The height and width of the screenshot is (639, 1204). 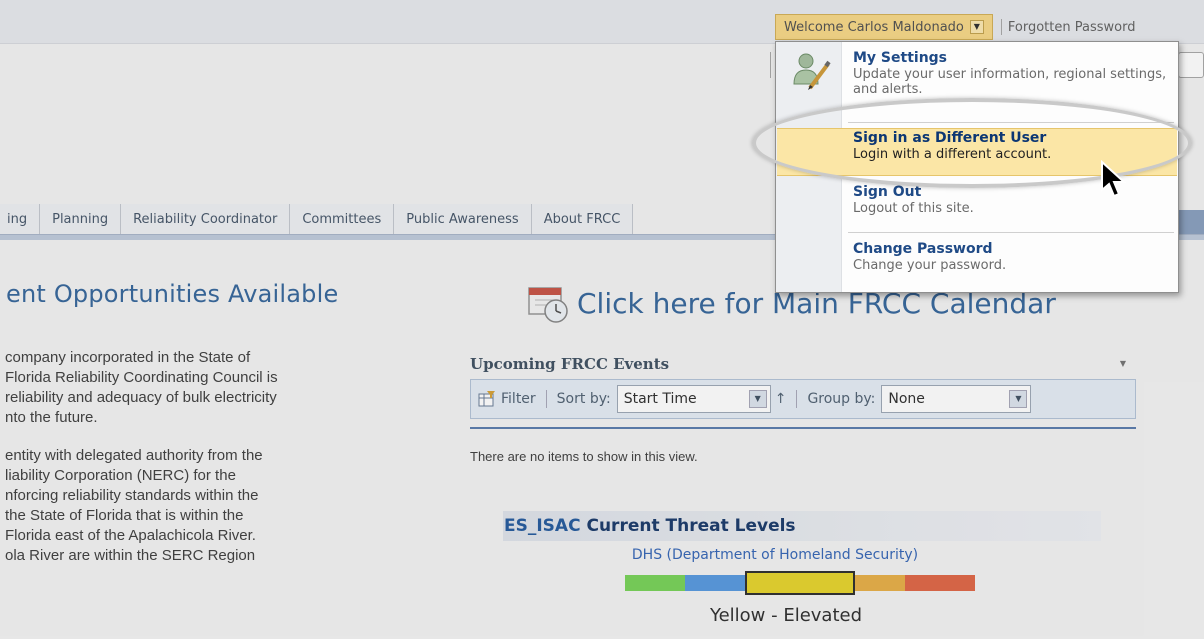 What do you see at coordinates (880, 583) in the screenshot?
I see `level-high` at bounding box center [880, 583].